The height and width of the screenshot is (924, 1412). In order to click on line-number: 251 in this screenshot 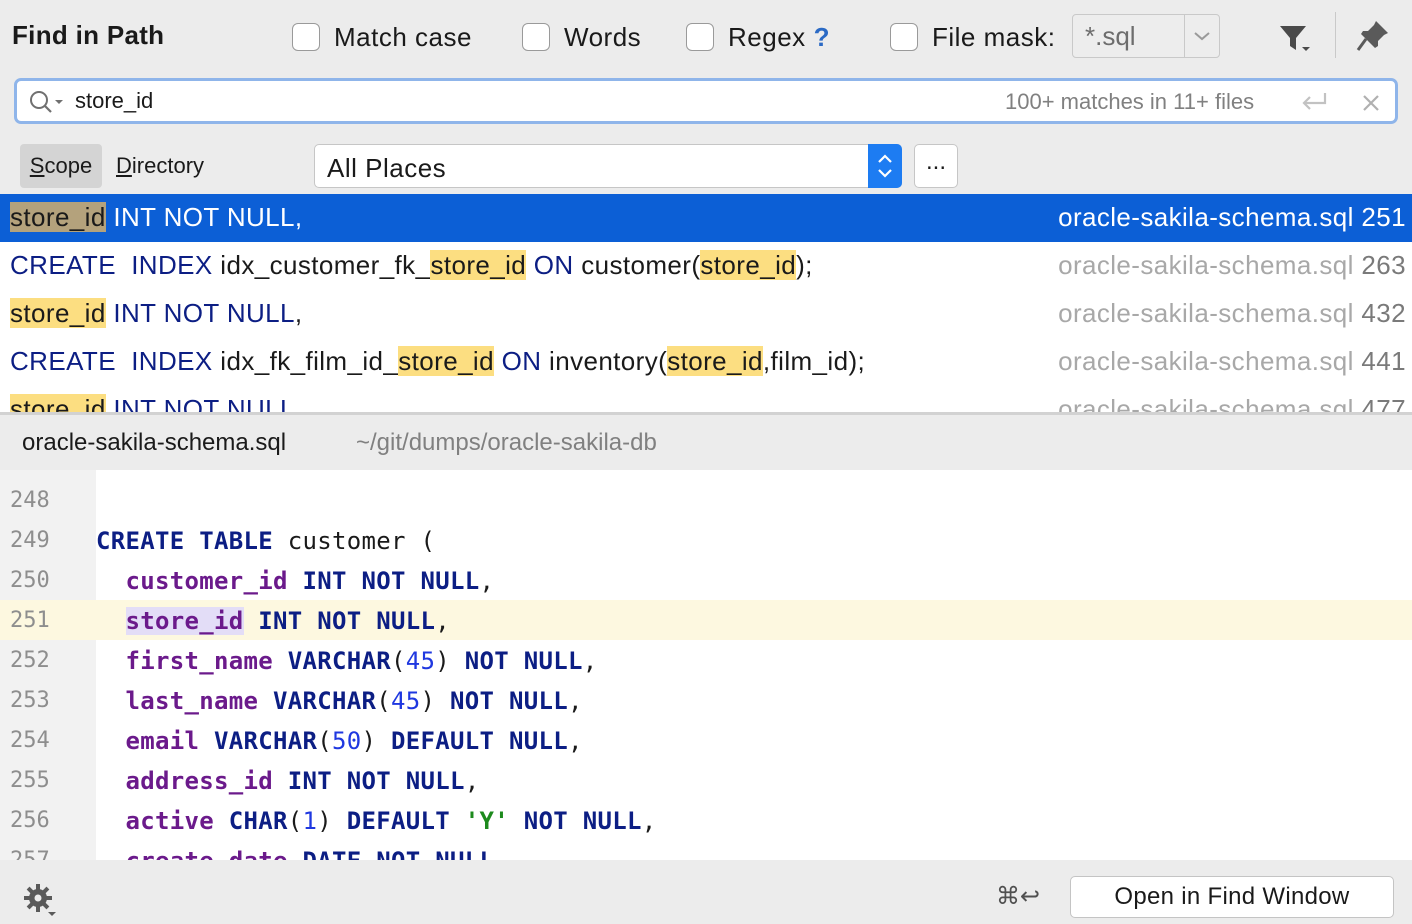, I will do `click(48, 620)`.